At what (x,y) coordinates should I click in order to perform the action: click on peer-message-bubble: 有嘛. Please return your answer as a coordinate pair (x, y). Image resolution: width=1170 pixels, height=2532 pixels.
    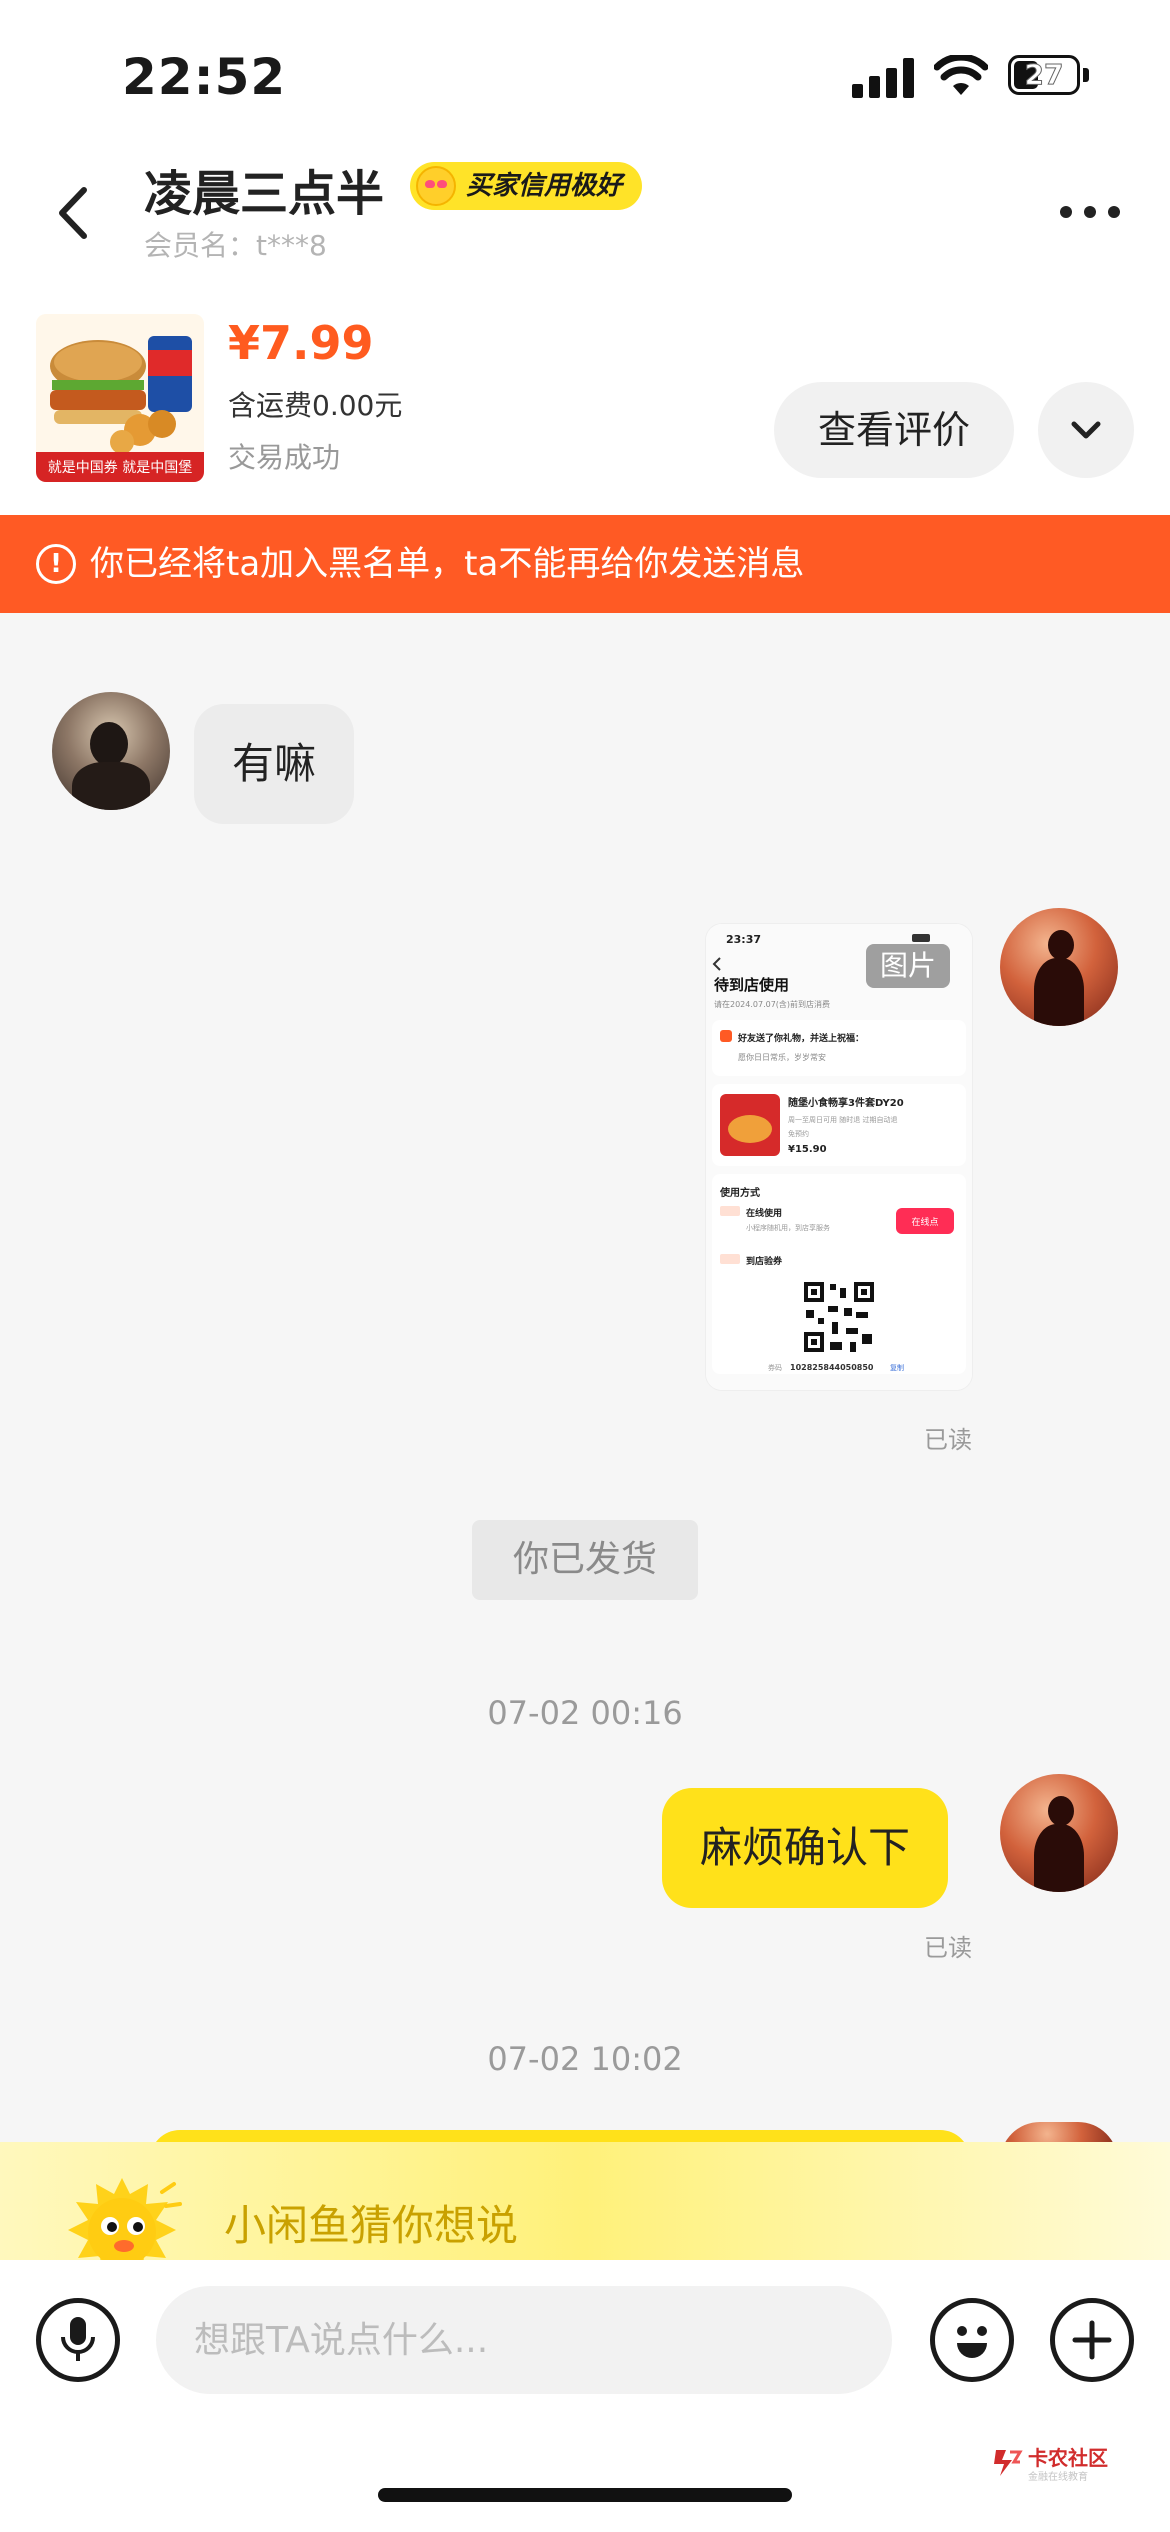
    Looking at the image, I should click on (274, 764).